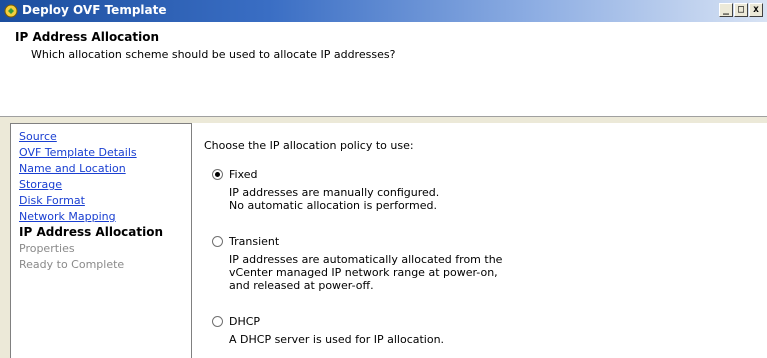  Describe the element at coordinates (254, 241) in the screenshot. I see `transient-label: Transient` at that location.